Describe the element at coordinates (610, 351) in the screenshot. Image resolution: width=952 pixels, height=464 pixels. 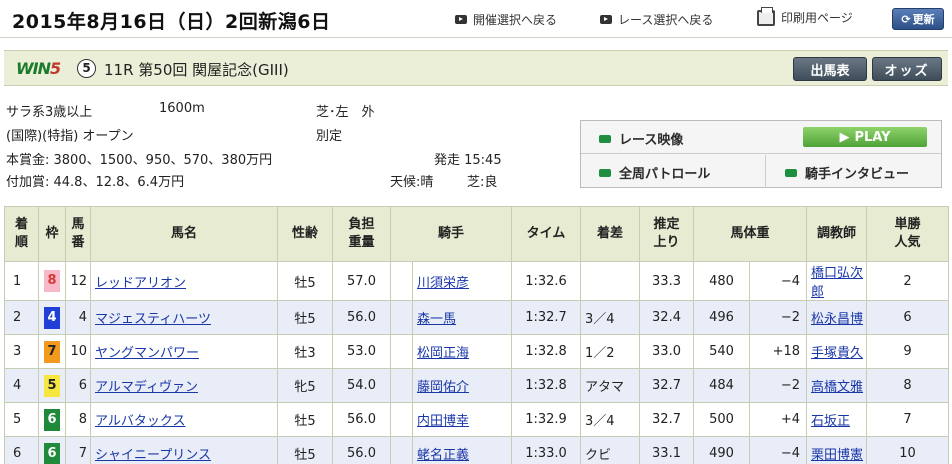
I see `margin-cell: 1／2` at that location.